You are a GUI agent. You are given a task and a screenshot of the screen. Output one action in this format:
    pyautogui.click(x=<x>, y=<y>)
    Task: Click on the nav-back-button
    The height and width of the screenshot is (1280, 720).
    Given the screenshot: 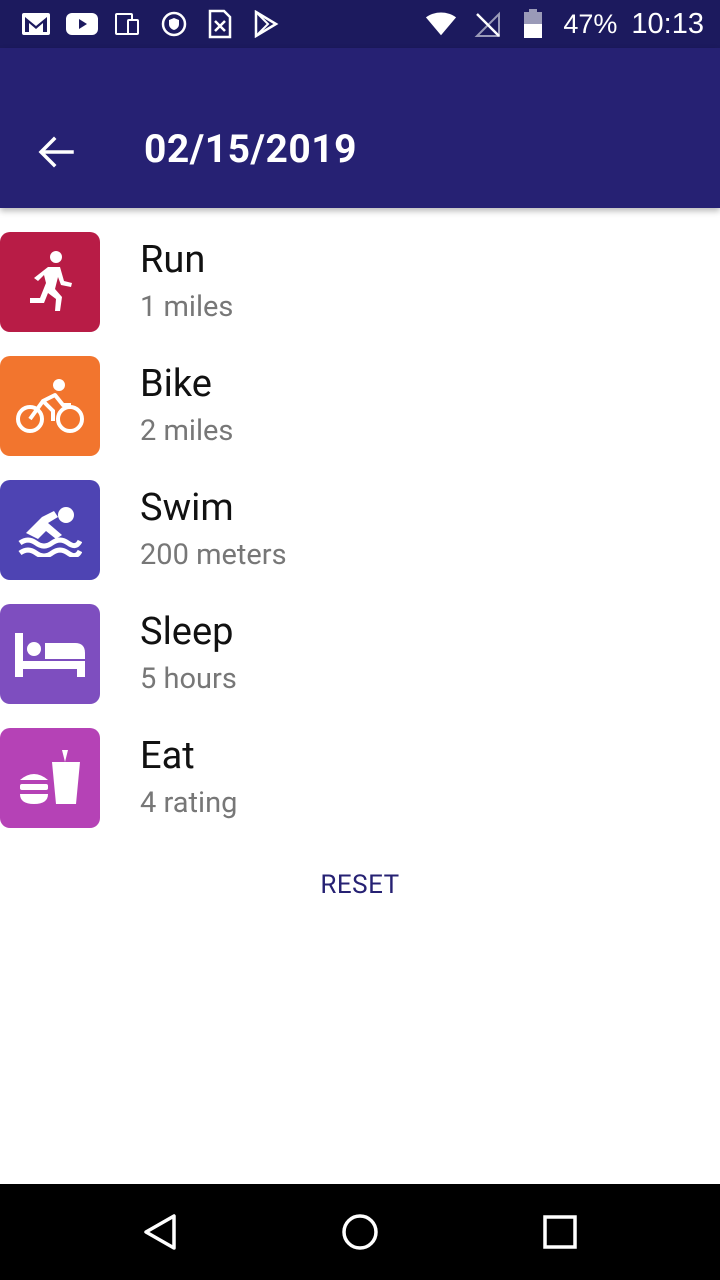 What is the action you would take?
    pyautogui.click(x=160, y=1232)
    